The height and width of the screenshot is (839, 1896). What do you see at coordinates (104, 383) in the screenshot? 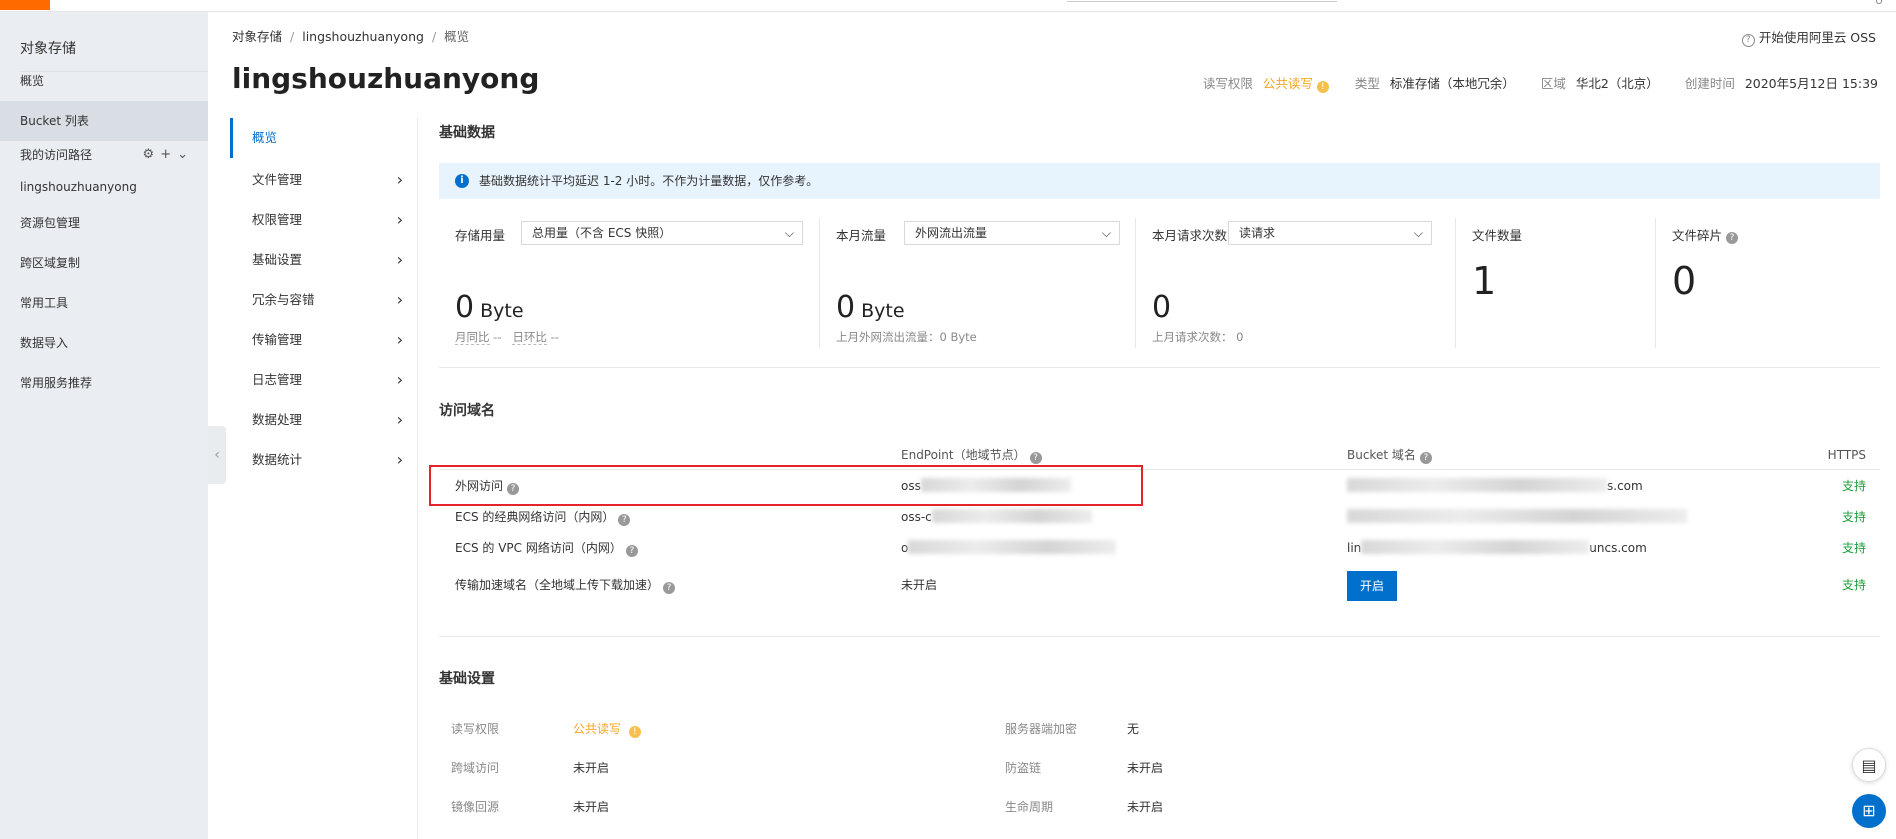
I see `left-nav-item-recommend: 常用服务推荐` at bounding box center [104, 383].